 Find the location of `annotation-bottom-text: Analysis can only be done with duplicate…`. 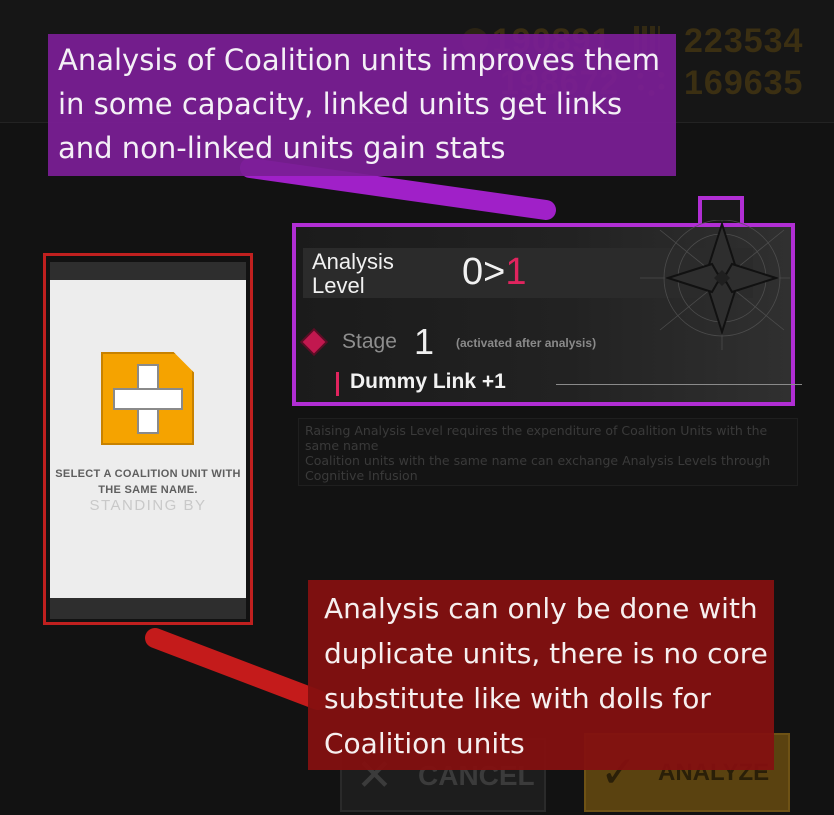

annotation-bottom-text: Analysis can only be done with duplicate… is located at coordinates (546, 676).